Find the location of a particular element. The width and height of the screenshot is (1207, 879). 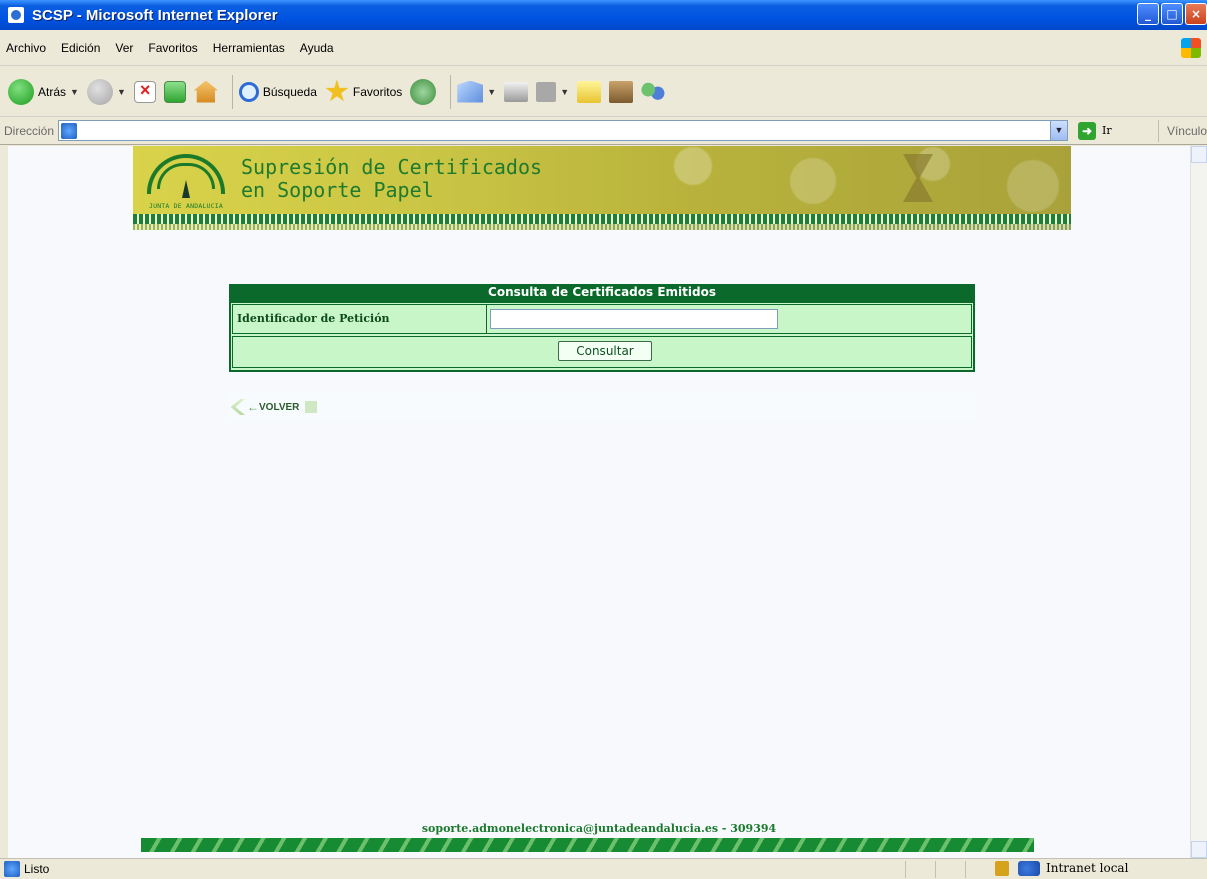

form-row-submit: Consultar is located at coordinates (602, 352).